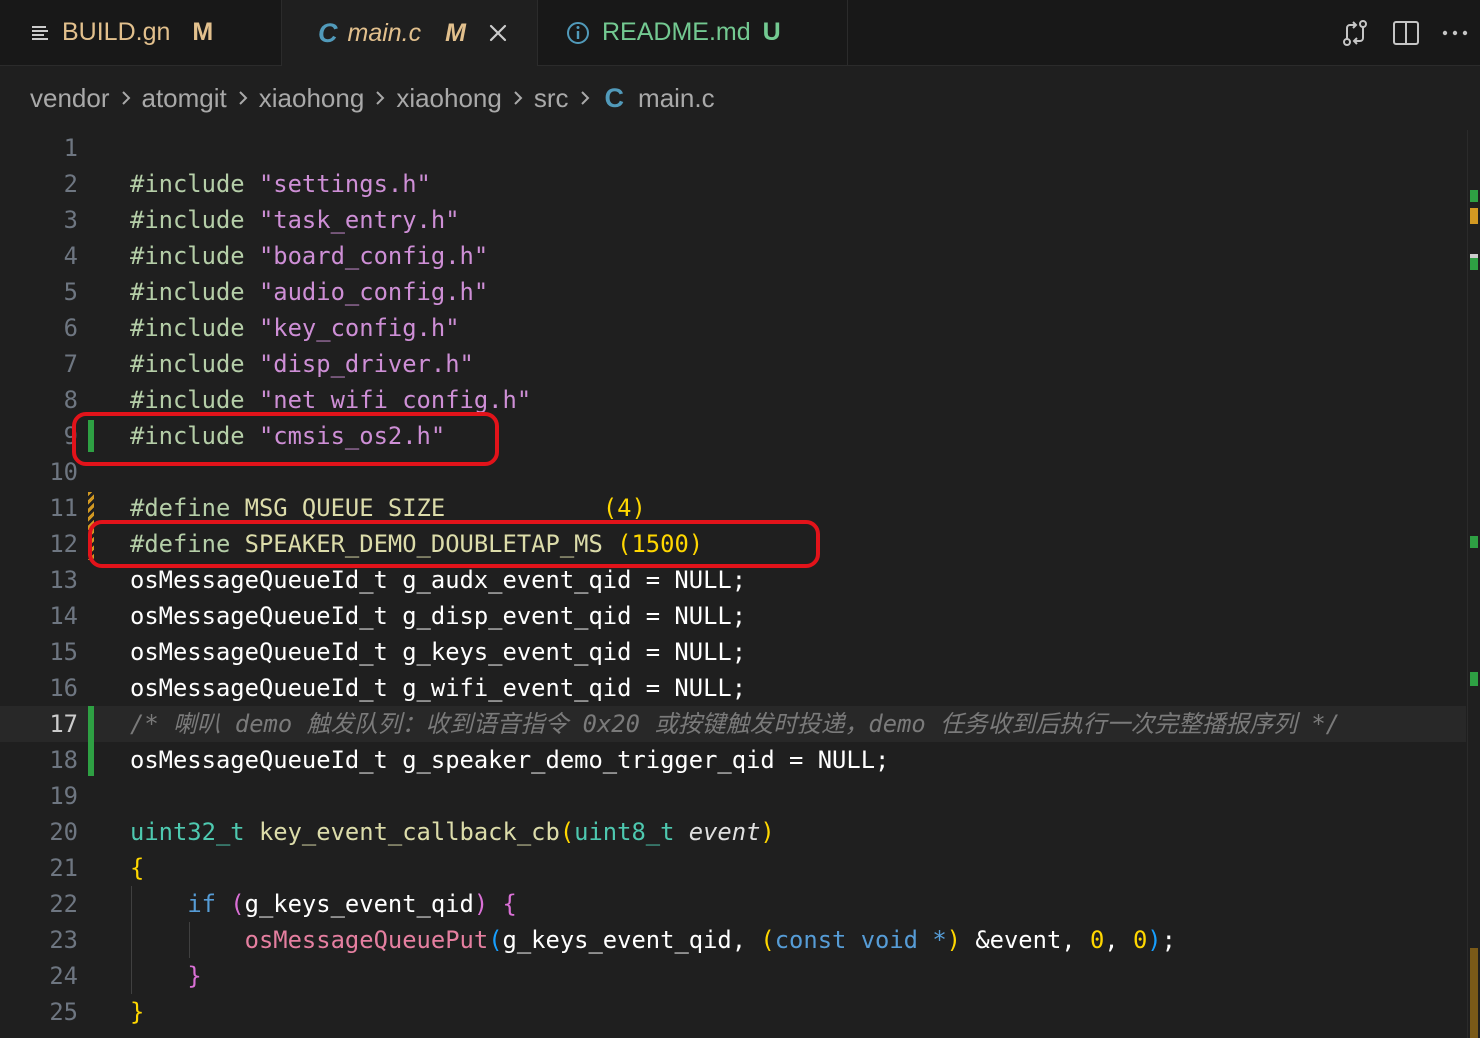 Image resolution: width=1480 pixels, height=1038 pixels. I want to click on code-line: 21 {, so click(733, 868).